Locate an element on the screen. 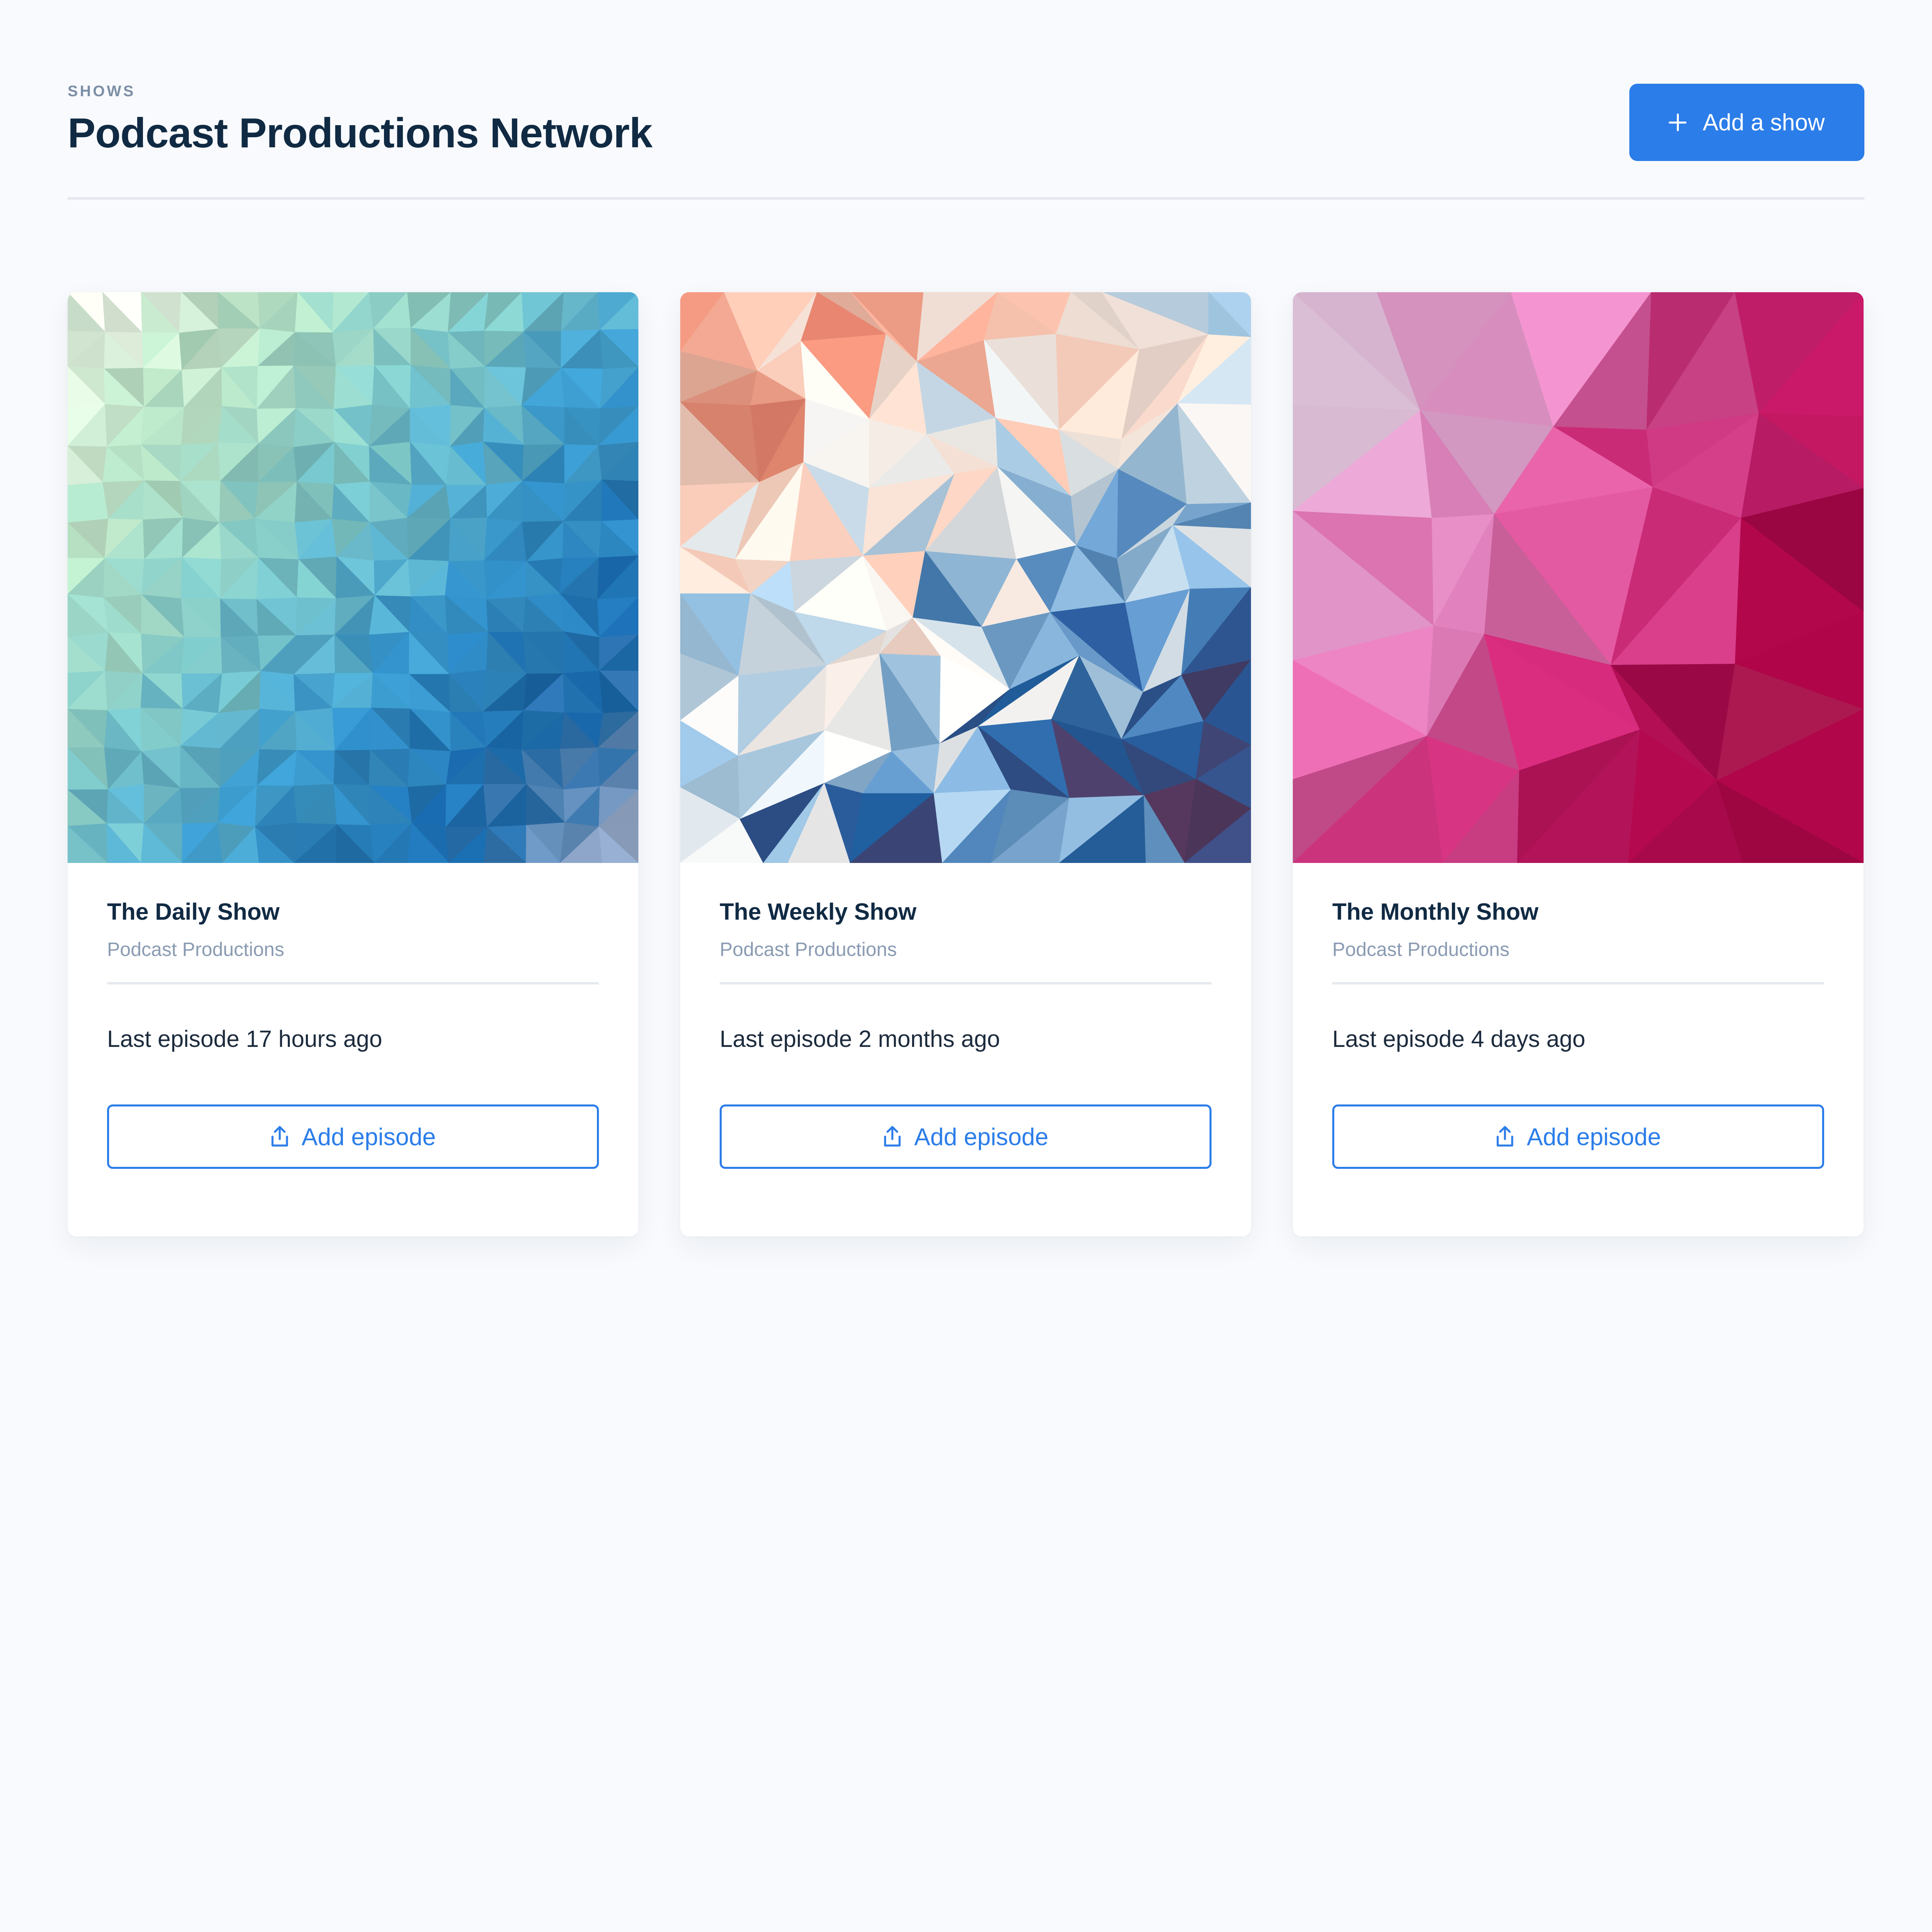 The image size is (1932, 1932). last-episode-text: Last episode 4 days ago is located at coordinates (1458, 1039).